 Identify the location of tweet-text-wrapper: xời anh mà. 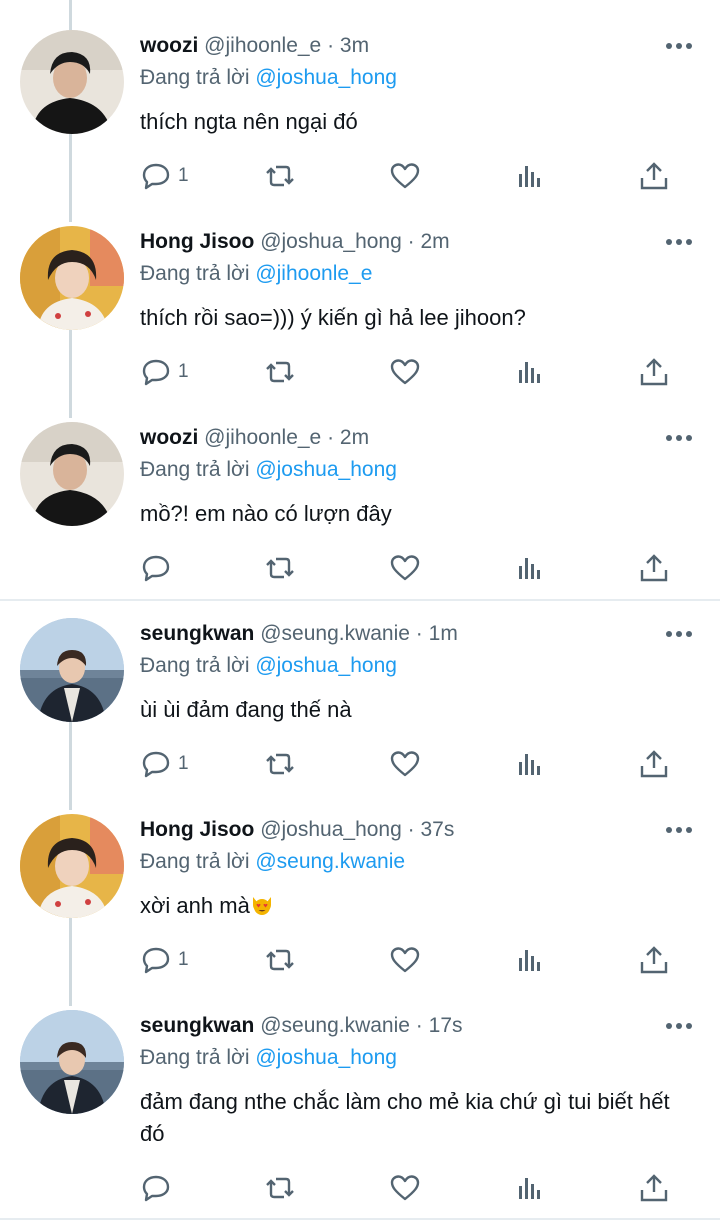
(412, 906).